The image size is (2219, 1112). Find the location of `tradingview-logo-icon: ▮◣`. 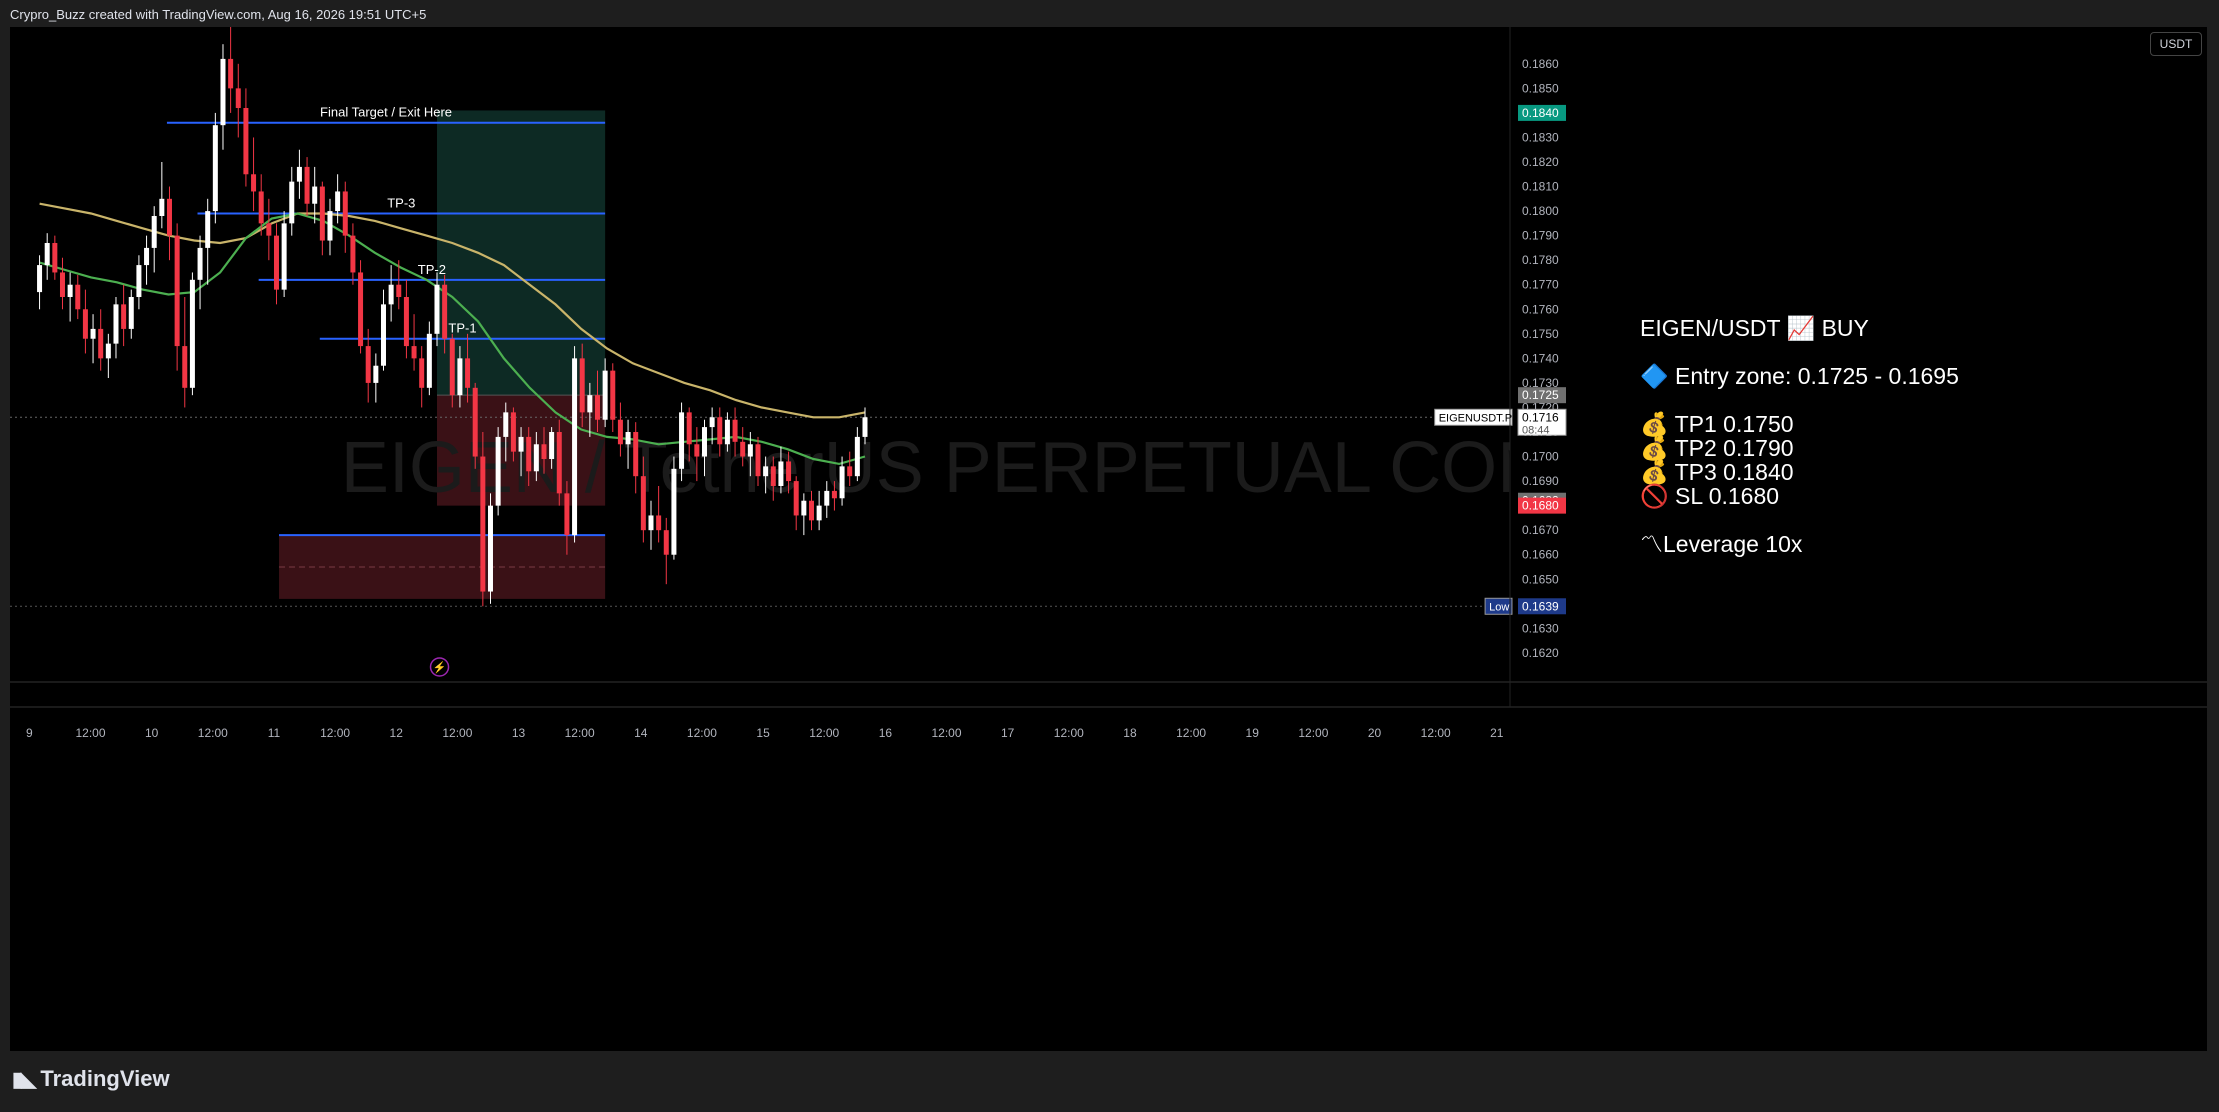

tradingview-logo-icon: ▮◣ is located at coordinates (24, 1079).